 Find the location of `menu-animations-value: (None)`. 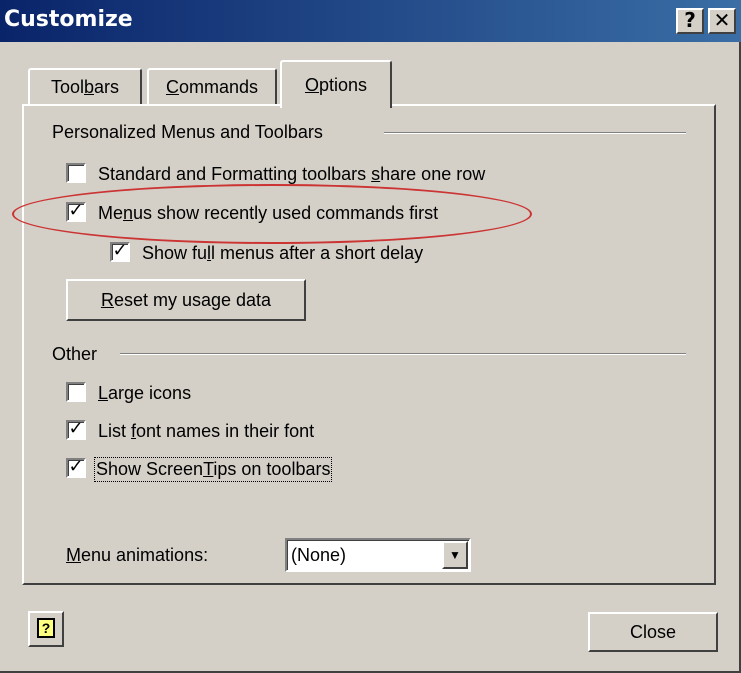

menu-animations-value: (None) is located at coordinates (319, 555).